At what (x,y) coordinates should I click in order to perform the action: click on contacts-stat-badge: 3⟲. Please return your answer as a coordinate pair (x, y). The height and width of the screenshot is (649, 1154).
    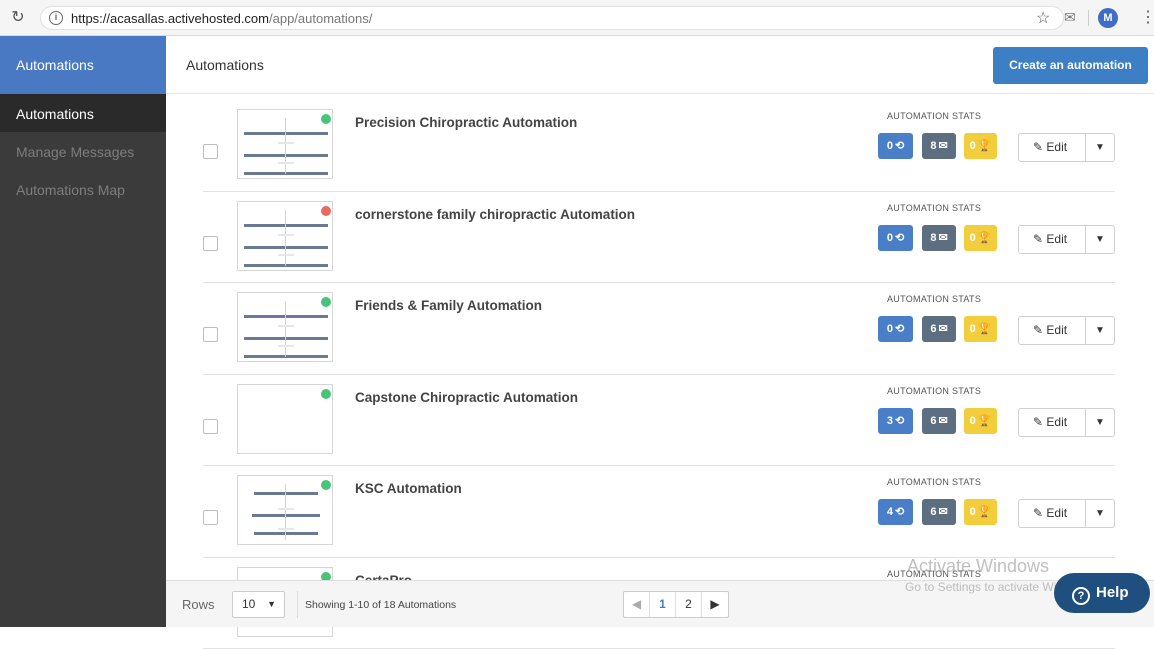
    Looking at the image, I should click on (895, 421).